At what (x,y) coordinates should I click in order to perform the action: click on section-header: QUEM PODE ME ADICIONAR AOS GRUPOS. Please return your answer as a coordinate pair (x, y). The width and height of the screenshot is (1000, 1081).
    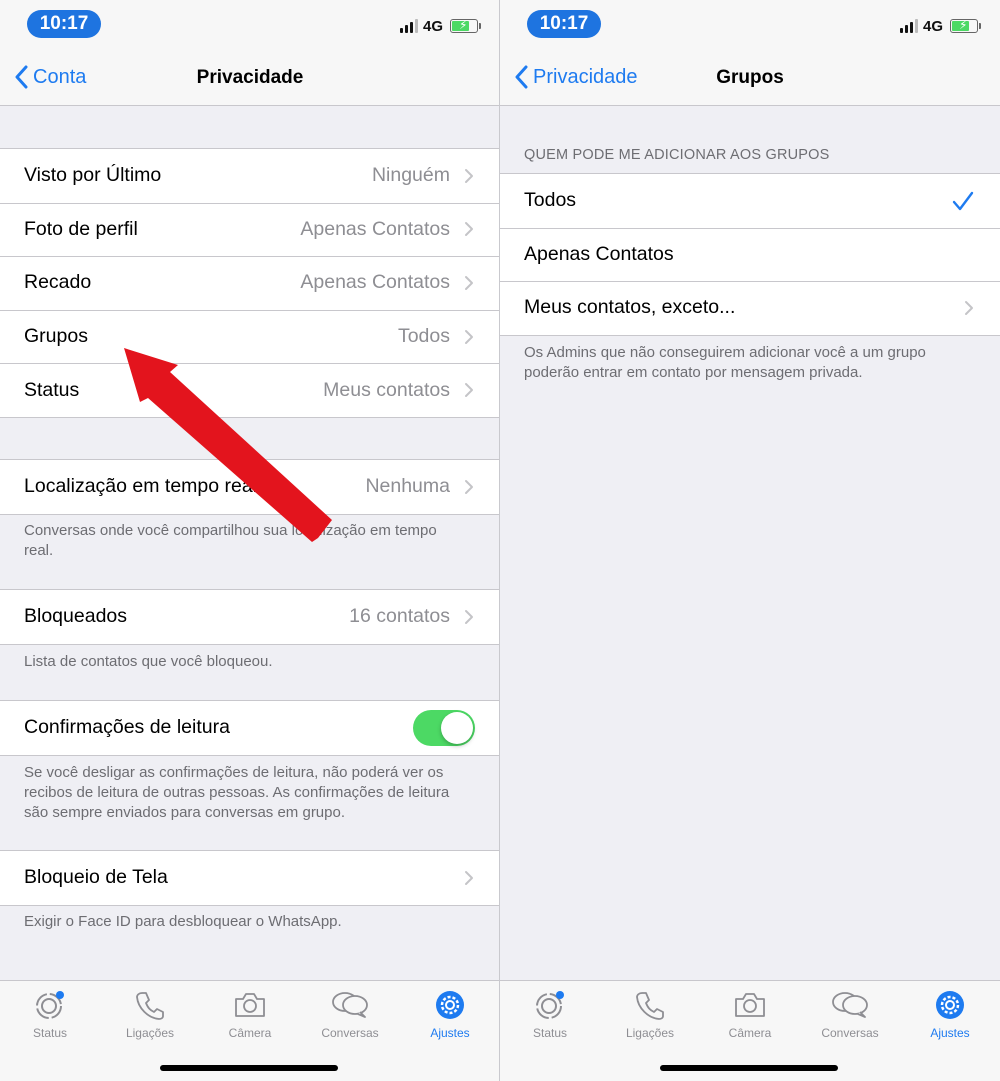
    Looking at the image, I should click on (677, 155).